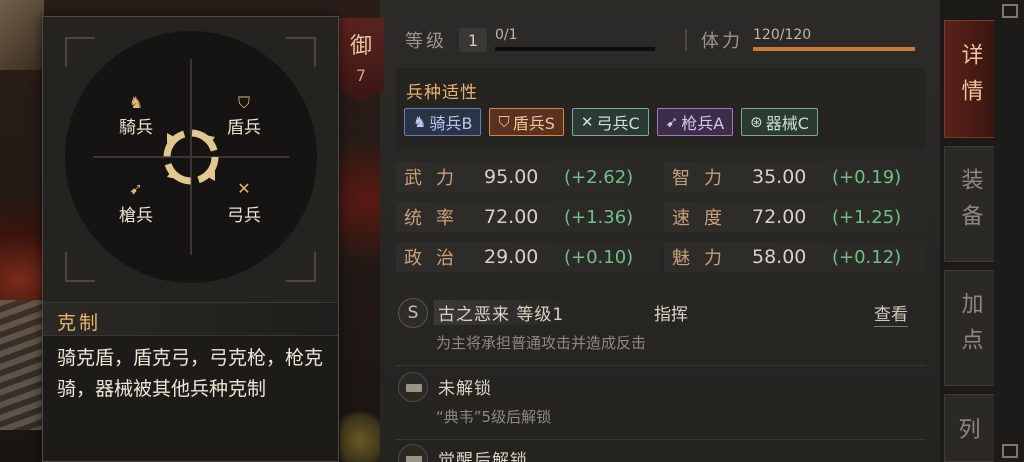 The height and width of the screenshot is (462, 1024). I want to click on attr-bonus: (+0.12), so click(867, 257).